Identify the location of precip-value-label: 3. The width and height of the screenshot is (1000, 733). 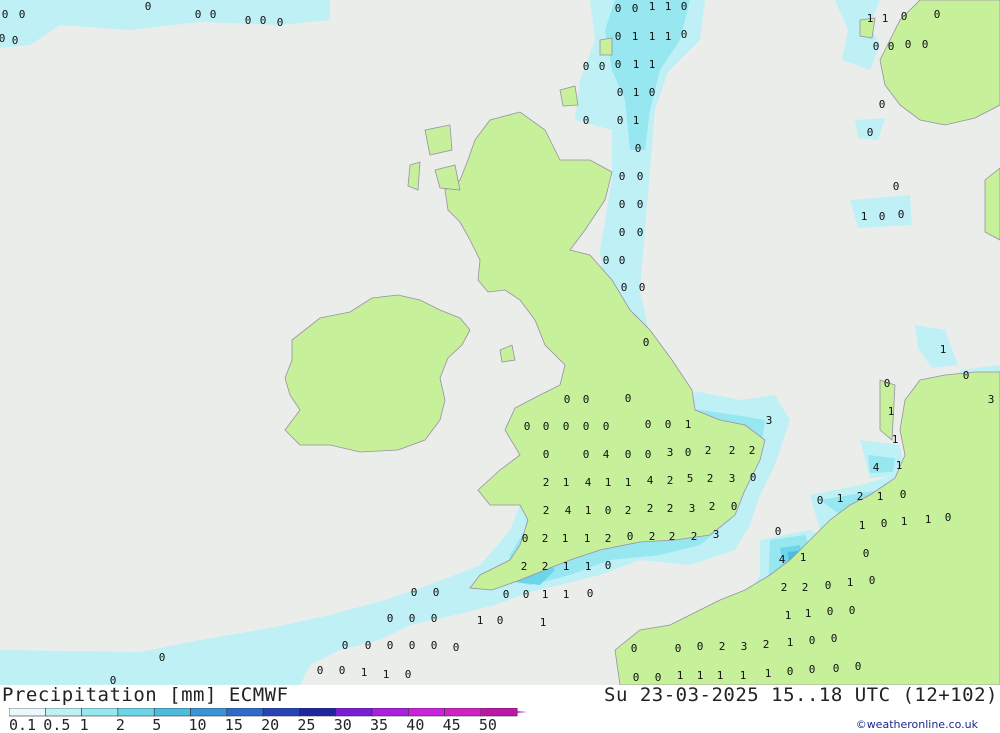
(744, 646).